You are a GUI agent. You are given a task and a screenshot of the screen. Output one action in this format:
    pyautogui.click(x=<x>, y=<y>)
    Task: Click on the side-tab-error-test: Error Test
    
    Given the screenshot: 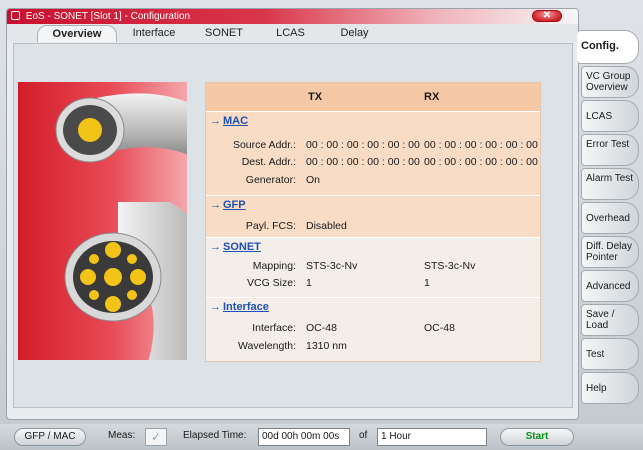 What is the action you would take?
    pyautogui.click(x=610, y=150)
    